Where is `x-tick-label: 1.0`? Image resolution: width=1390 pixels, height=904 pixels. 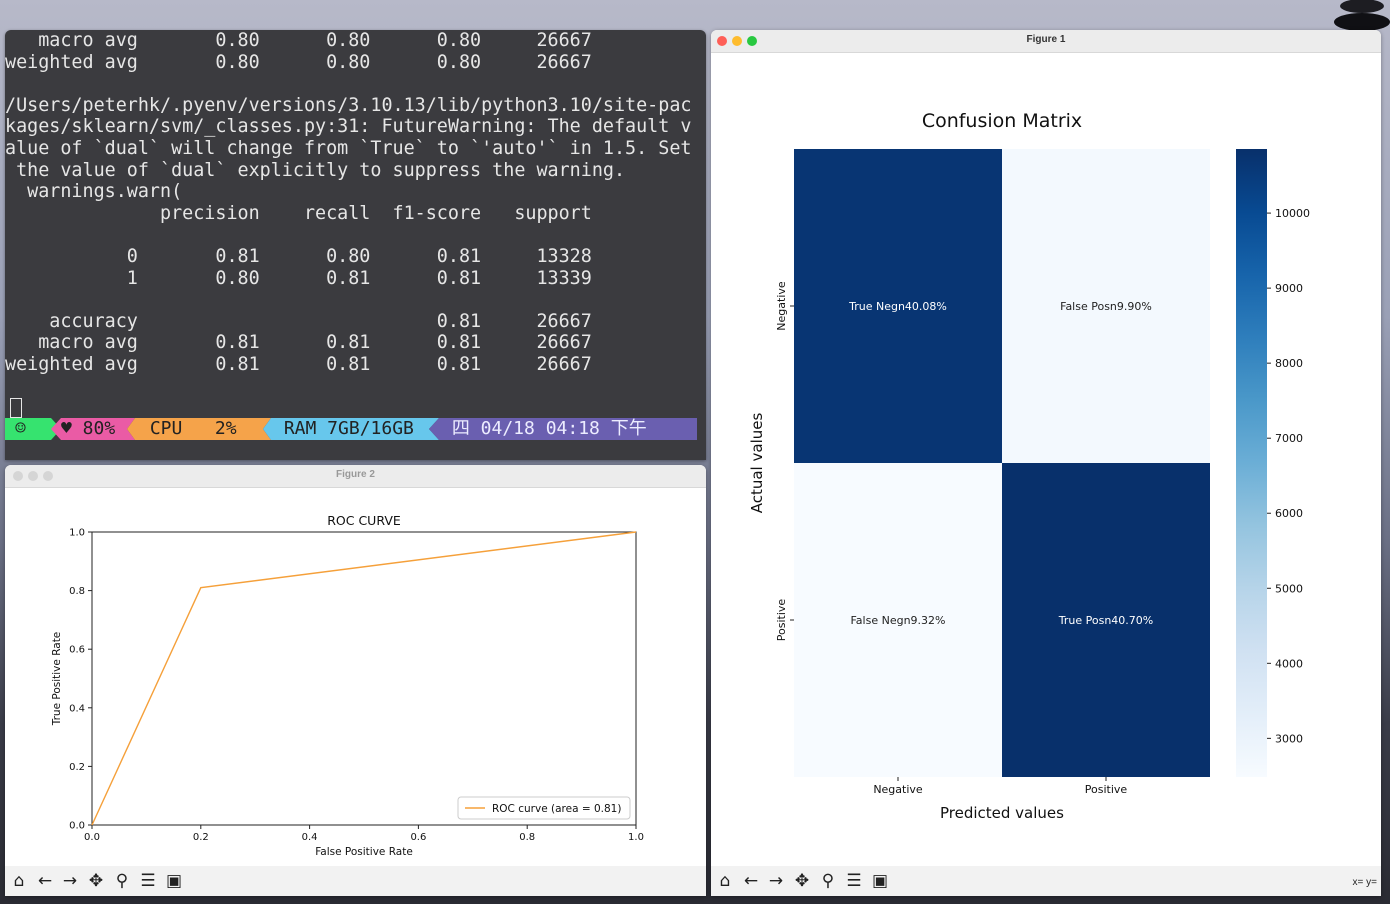
x-tick-label: 1.0 is located at coordinates (636, 837).